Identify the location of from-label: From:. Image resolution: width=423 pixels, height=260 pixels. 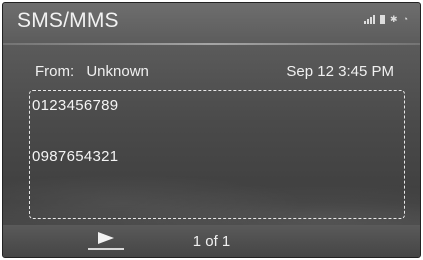
(55, 71).